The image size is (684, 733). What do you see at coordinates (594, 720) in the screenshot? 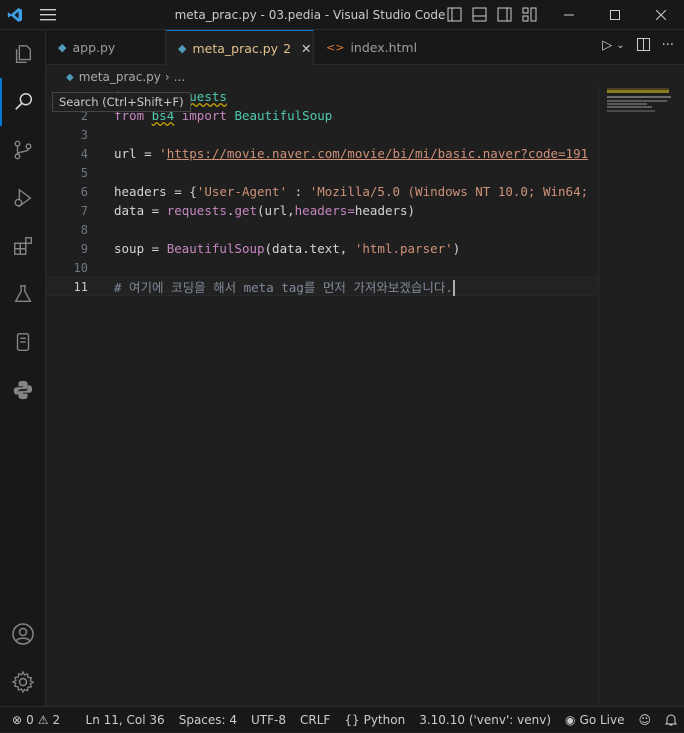
I see `go-live-button: ◉ Go Live` at bounding box center [594, 720].